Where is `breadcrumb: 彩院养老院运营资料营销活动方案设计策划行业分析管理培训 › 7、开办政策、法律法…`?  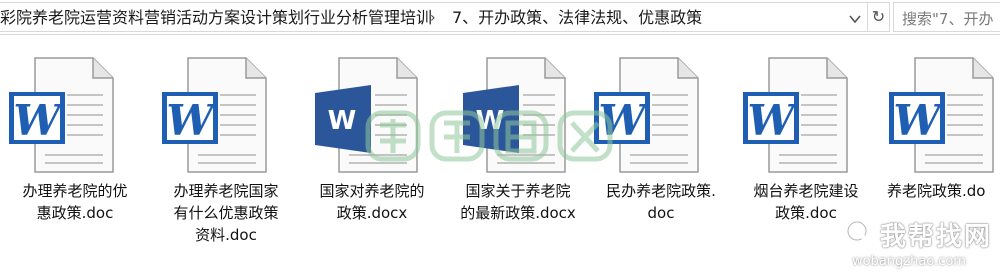 breadcrumb: 彩院养老院运营资料营销活动方案设计策划行业分析管理培训 › 7、开办政策、法律法… is located at coordinates (434, 17).